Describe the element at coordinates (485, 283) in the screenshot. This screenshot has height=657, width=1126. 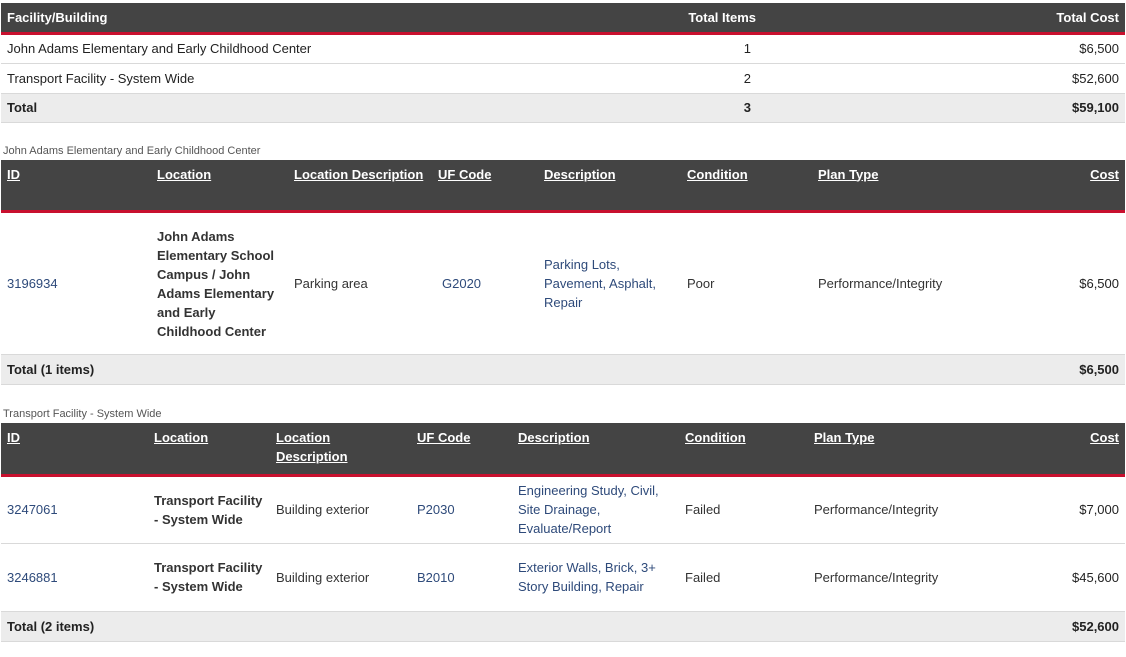
I see `item-uf-code: G2020` at that location.